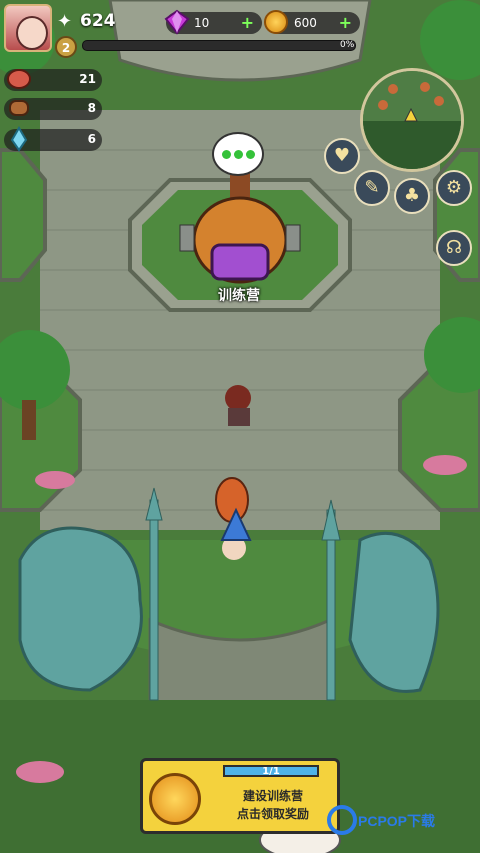 This screenshot has height=853, width=480. Describe the element at coordinates (53, 139) in the screenshot. I see `resource-crystal: 6` at that location.